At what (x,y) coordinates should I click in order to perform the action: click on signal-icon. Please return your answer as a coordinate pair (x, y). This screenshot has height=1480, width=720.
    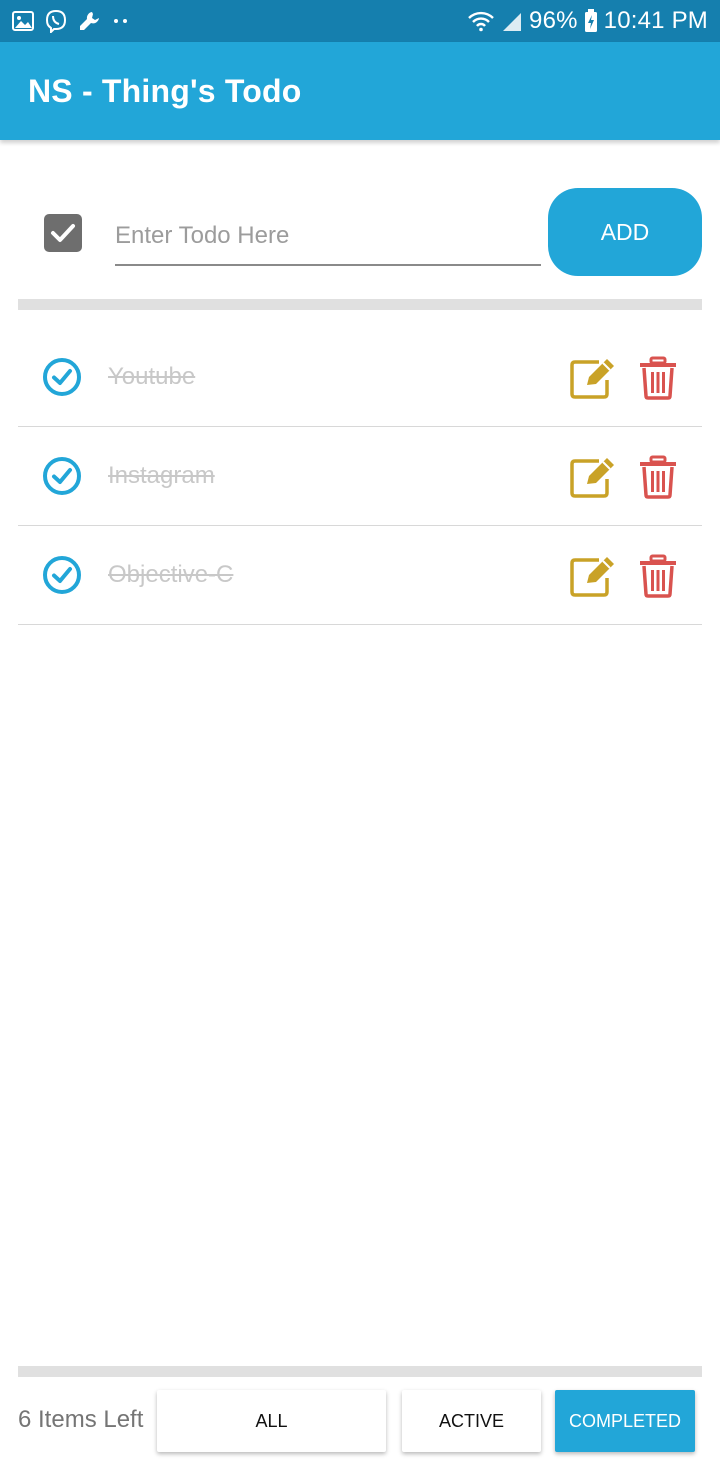
    Looking at the image, I should click on (512, 21).